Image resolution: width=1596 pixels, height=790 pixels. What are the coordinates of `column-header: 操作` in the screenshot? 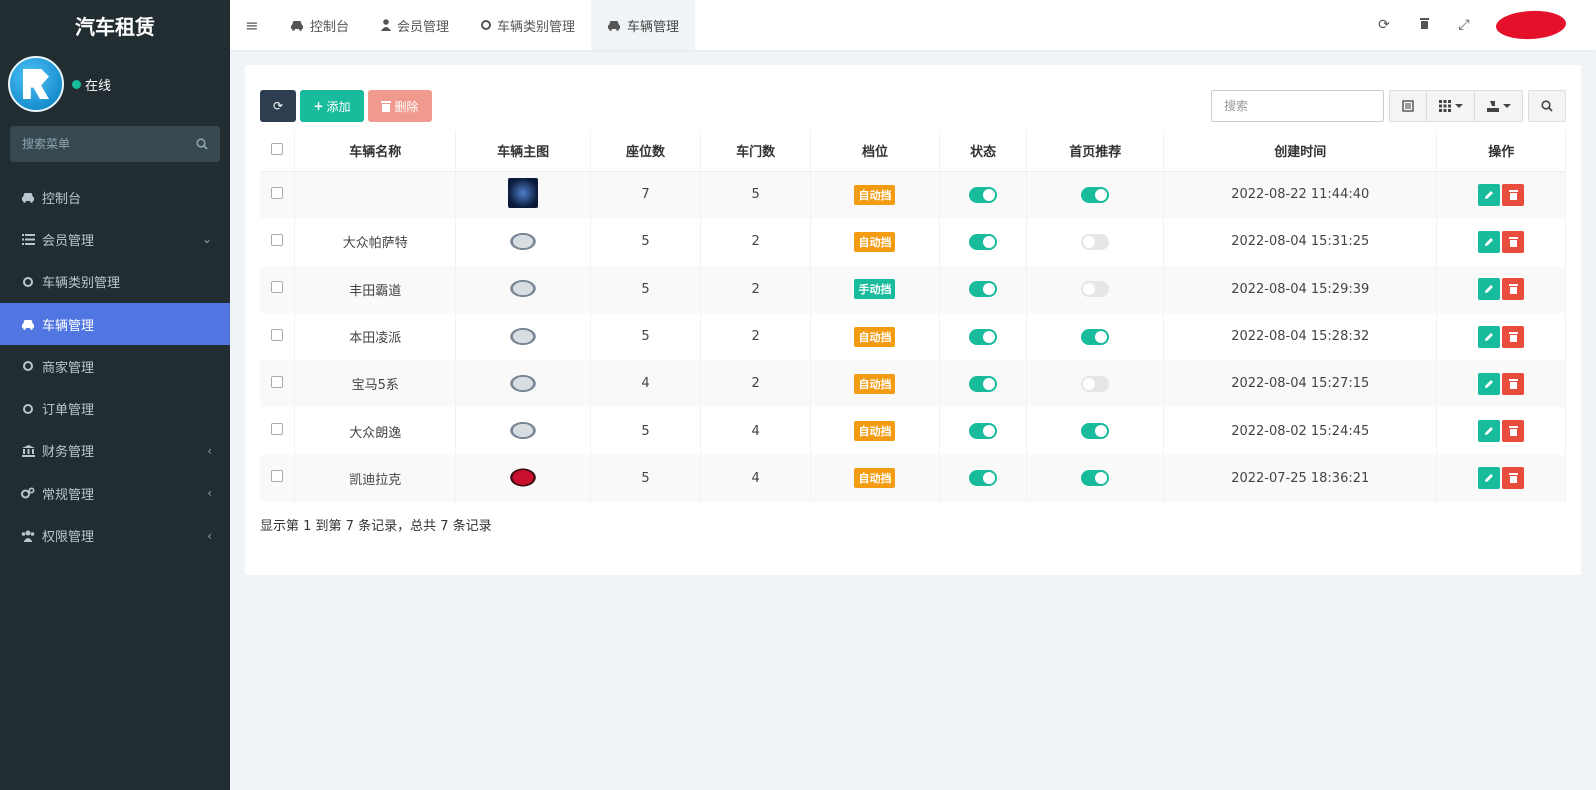 It's located at (1501, 151).